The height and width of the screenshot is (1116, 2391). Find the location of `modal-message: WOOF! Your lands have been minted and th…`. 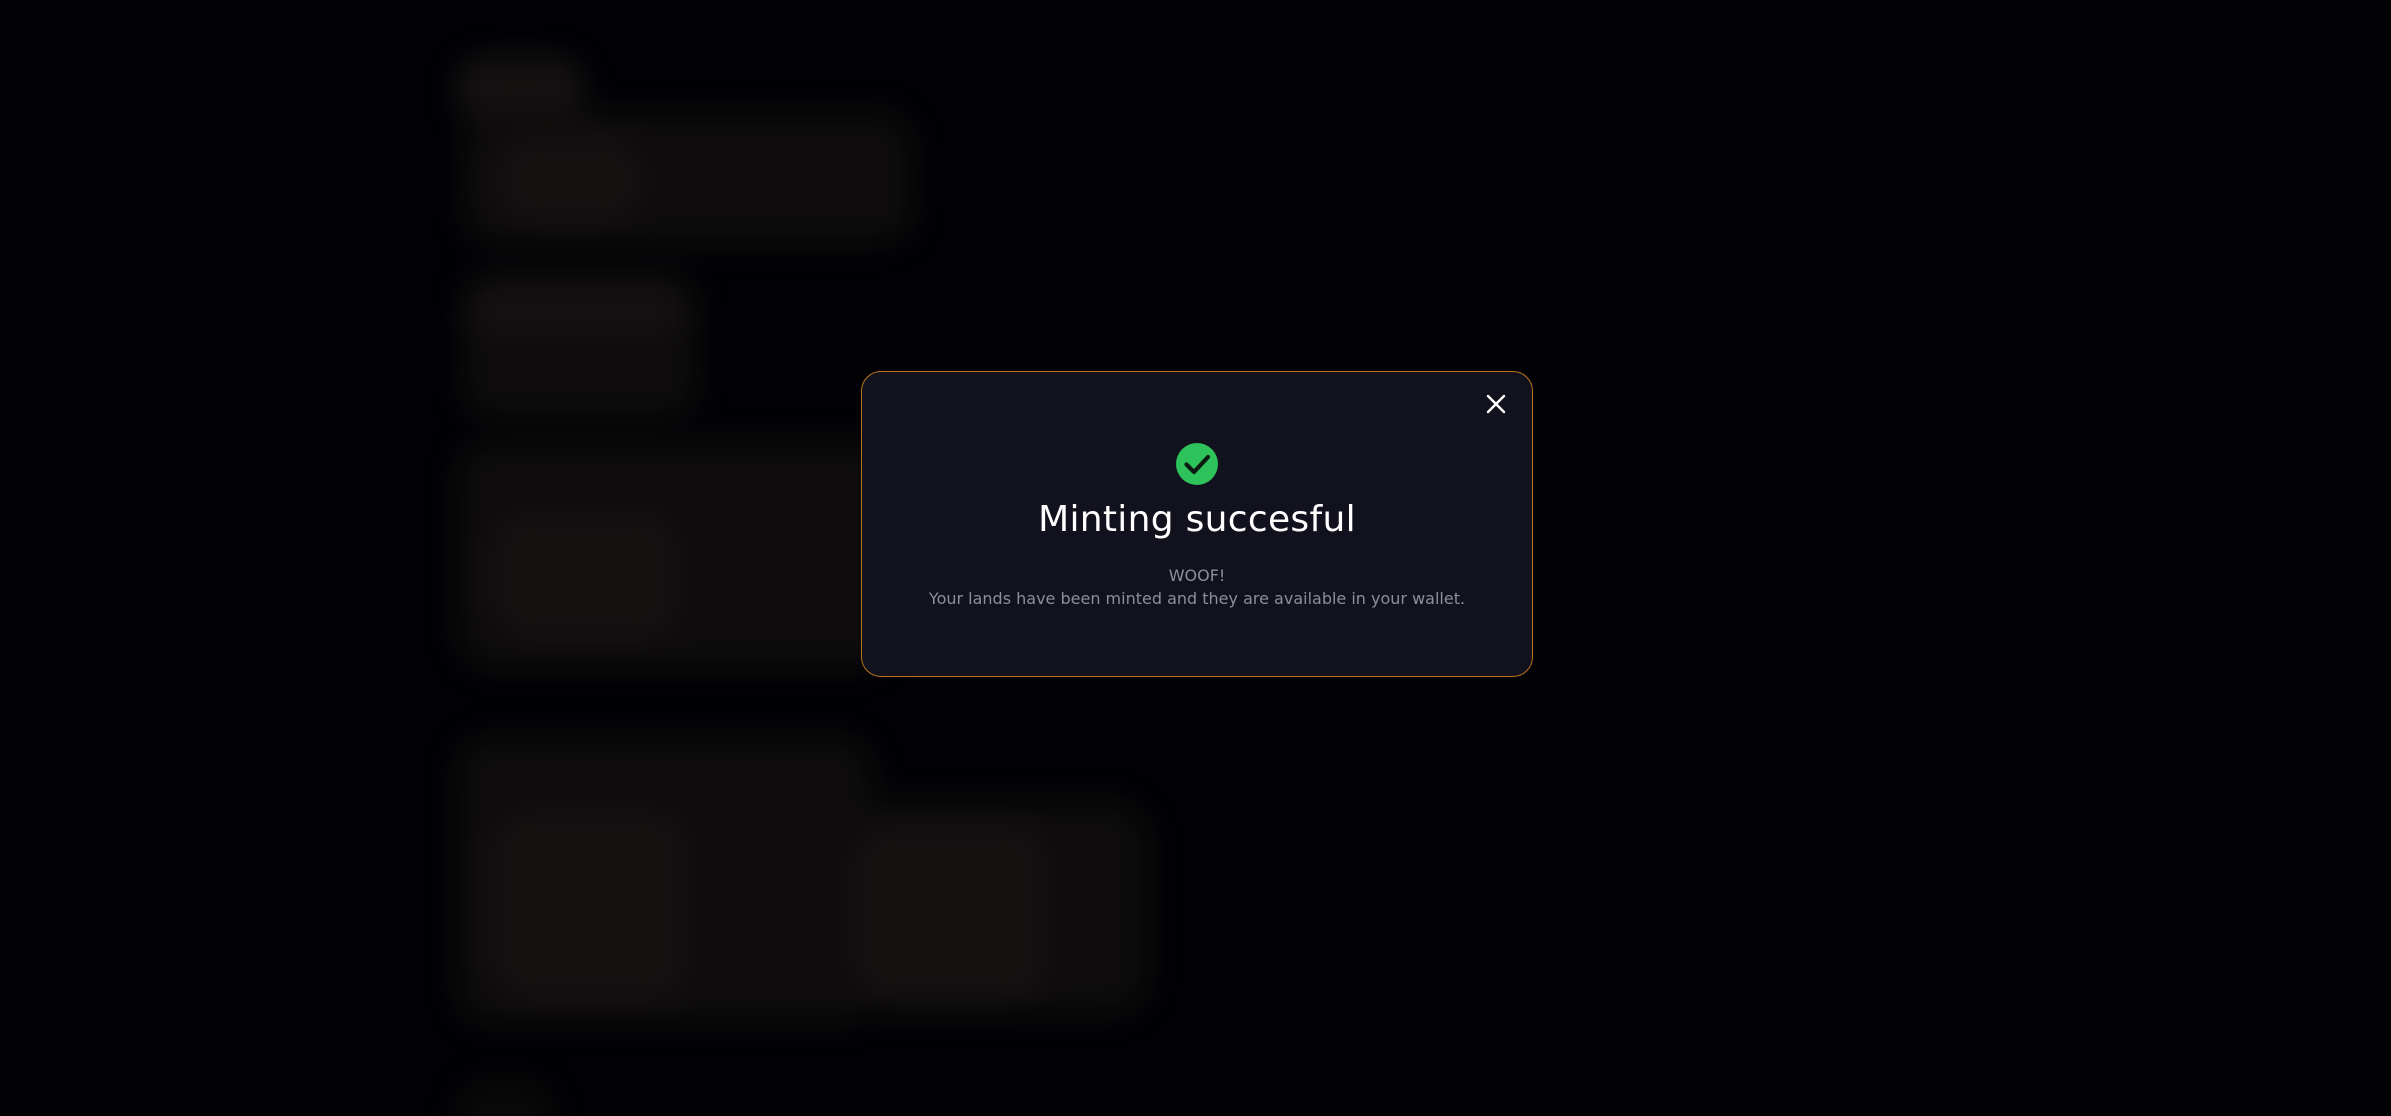

modal-message: WOOF! Your lands have been minted and th… is located at coordinates (1197, 587).